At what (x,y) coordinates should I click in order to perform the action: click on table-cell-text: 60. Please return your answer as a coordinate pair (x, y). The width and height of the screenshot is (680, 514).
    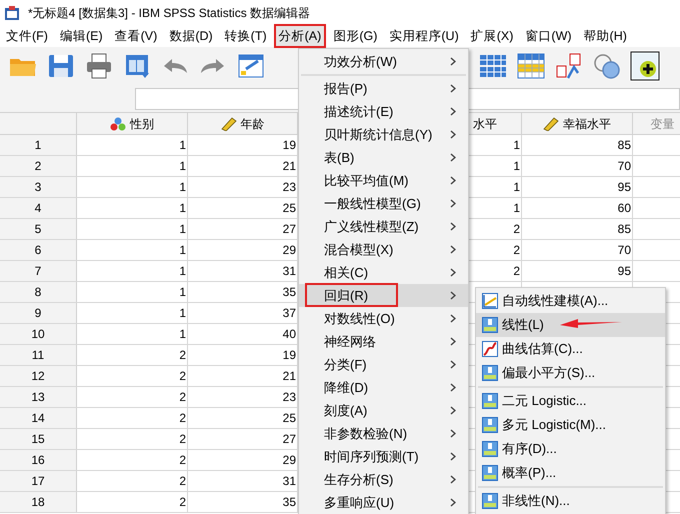
    Looking at the image, I should click on (624, 208).